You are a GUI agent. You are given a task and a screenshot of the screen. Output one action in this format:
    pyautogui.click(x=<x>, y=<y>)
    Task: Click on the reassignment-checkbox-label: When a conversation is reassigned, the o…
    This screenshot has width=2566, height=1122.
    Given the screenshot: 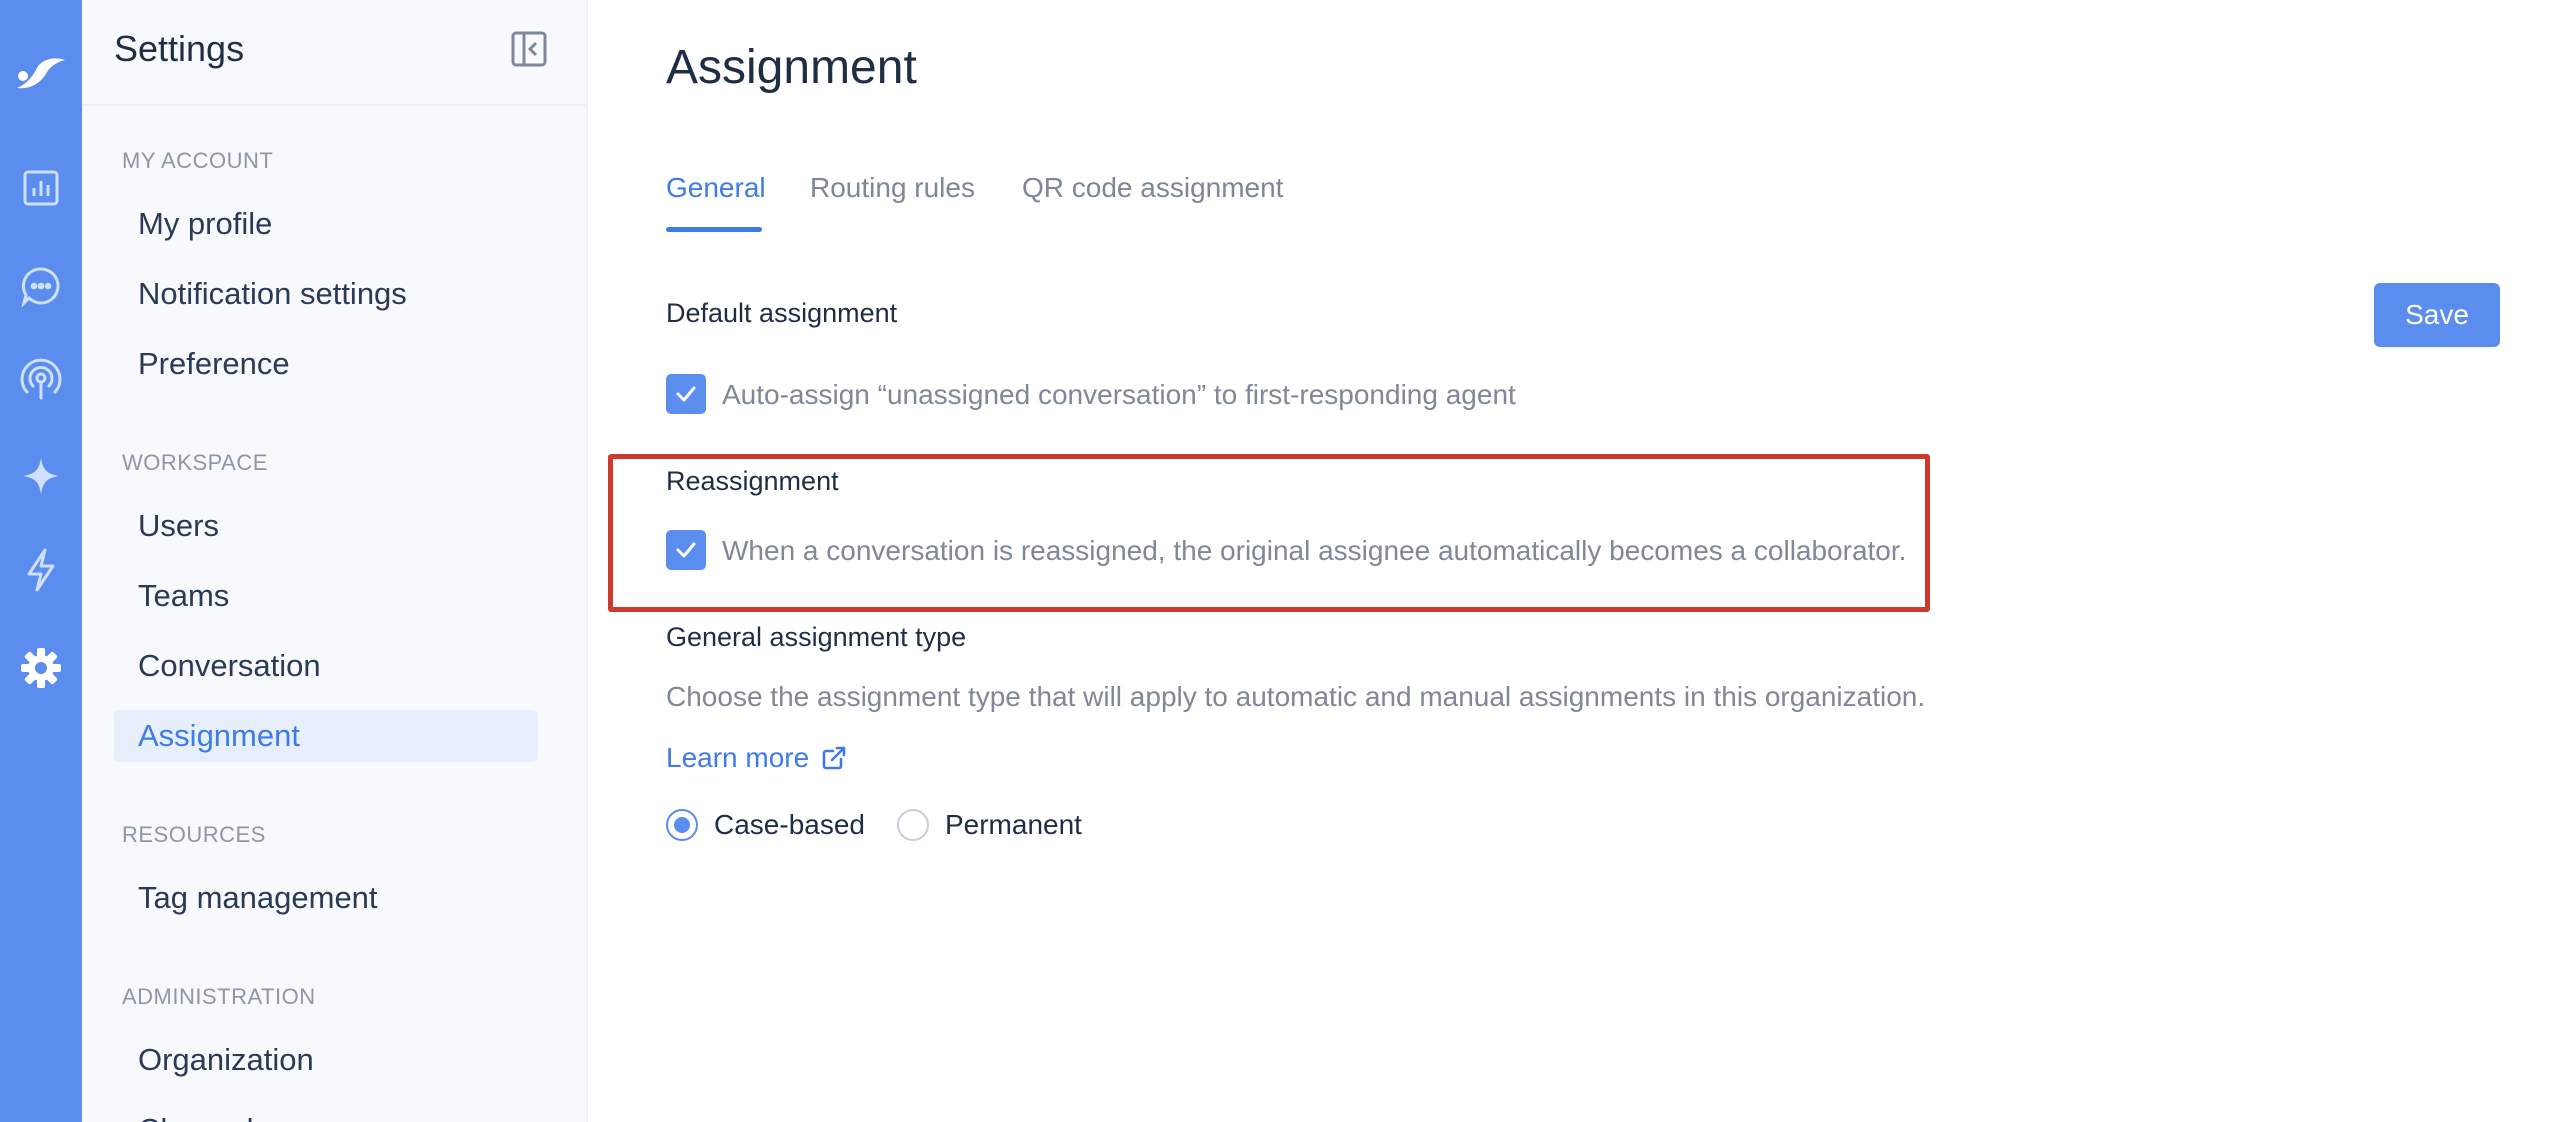 What is the action you would take?
    pyautogui.click(x=1314, y=550)
    